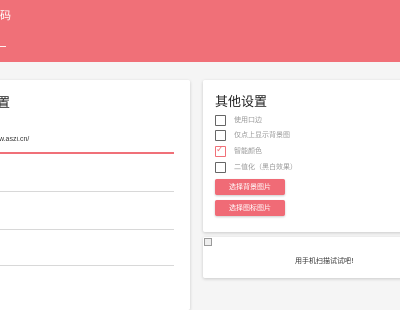 This screenshot has width=400, height=310. What do you see at coordinates (87, 153) in the screenshot?
I see `url-input-underline` at bounding box center [87, 153].